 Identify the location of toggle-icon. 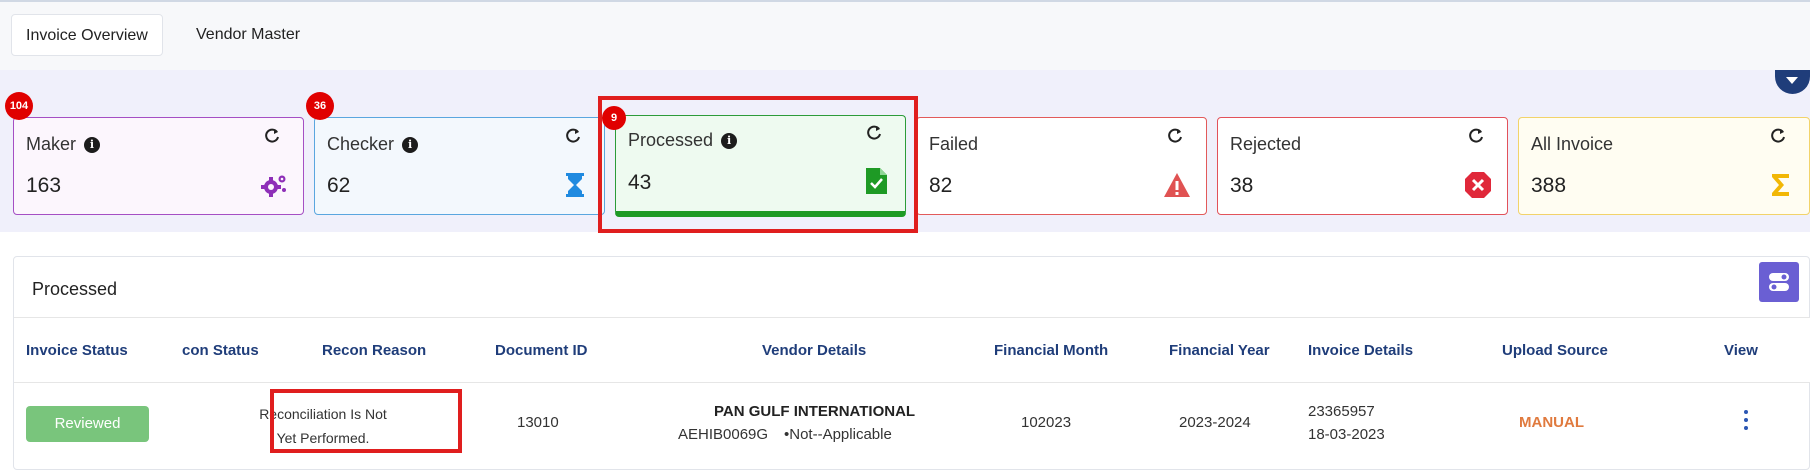
(1779, 282).